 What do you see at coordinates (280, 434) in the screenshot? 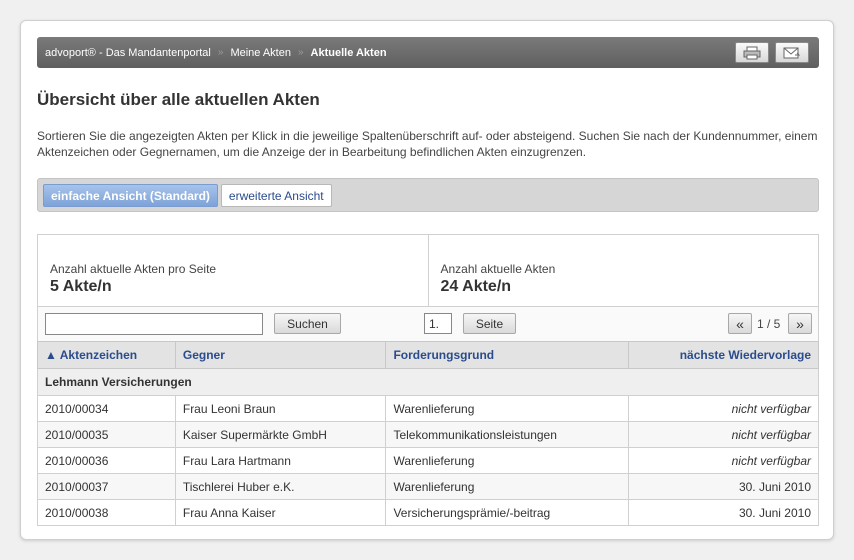
I see `cell-gegner: Kaiser Supermärkte GmbH` at bounding box center [280, 434].